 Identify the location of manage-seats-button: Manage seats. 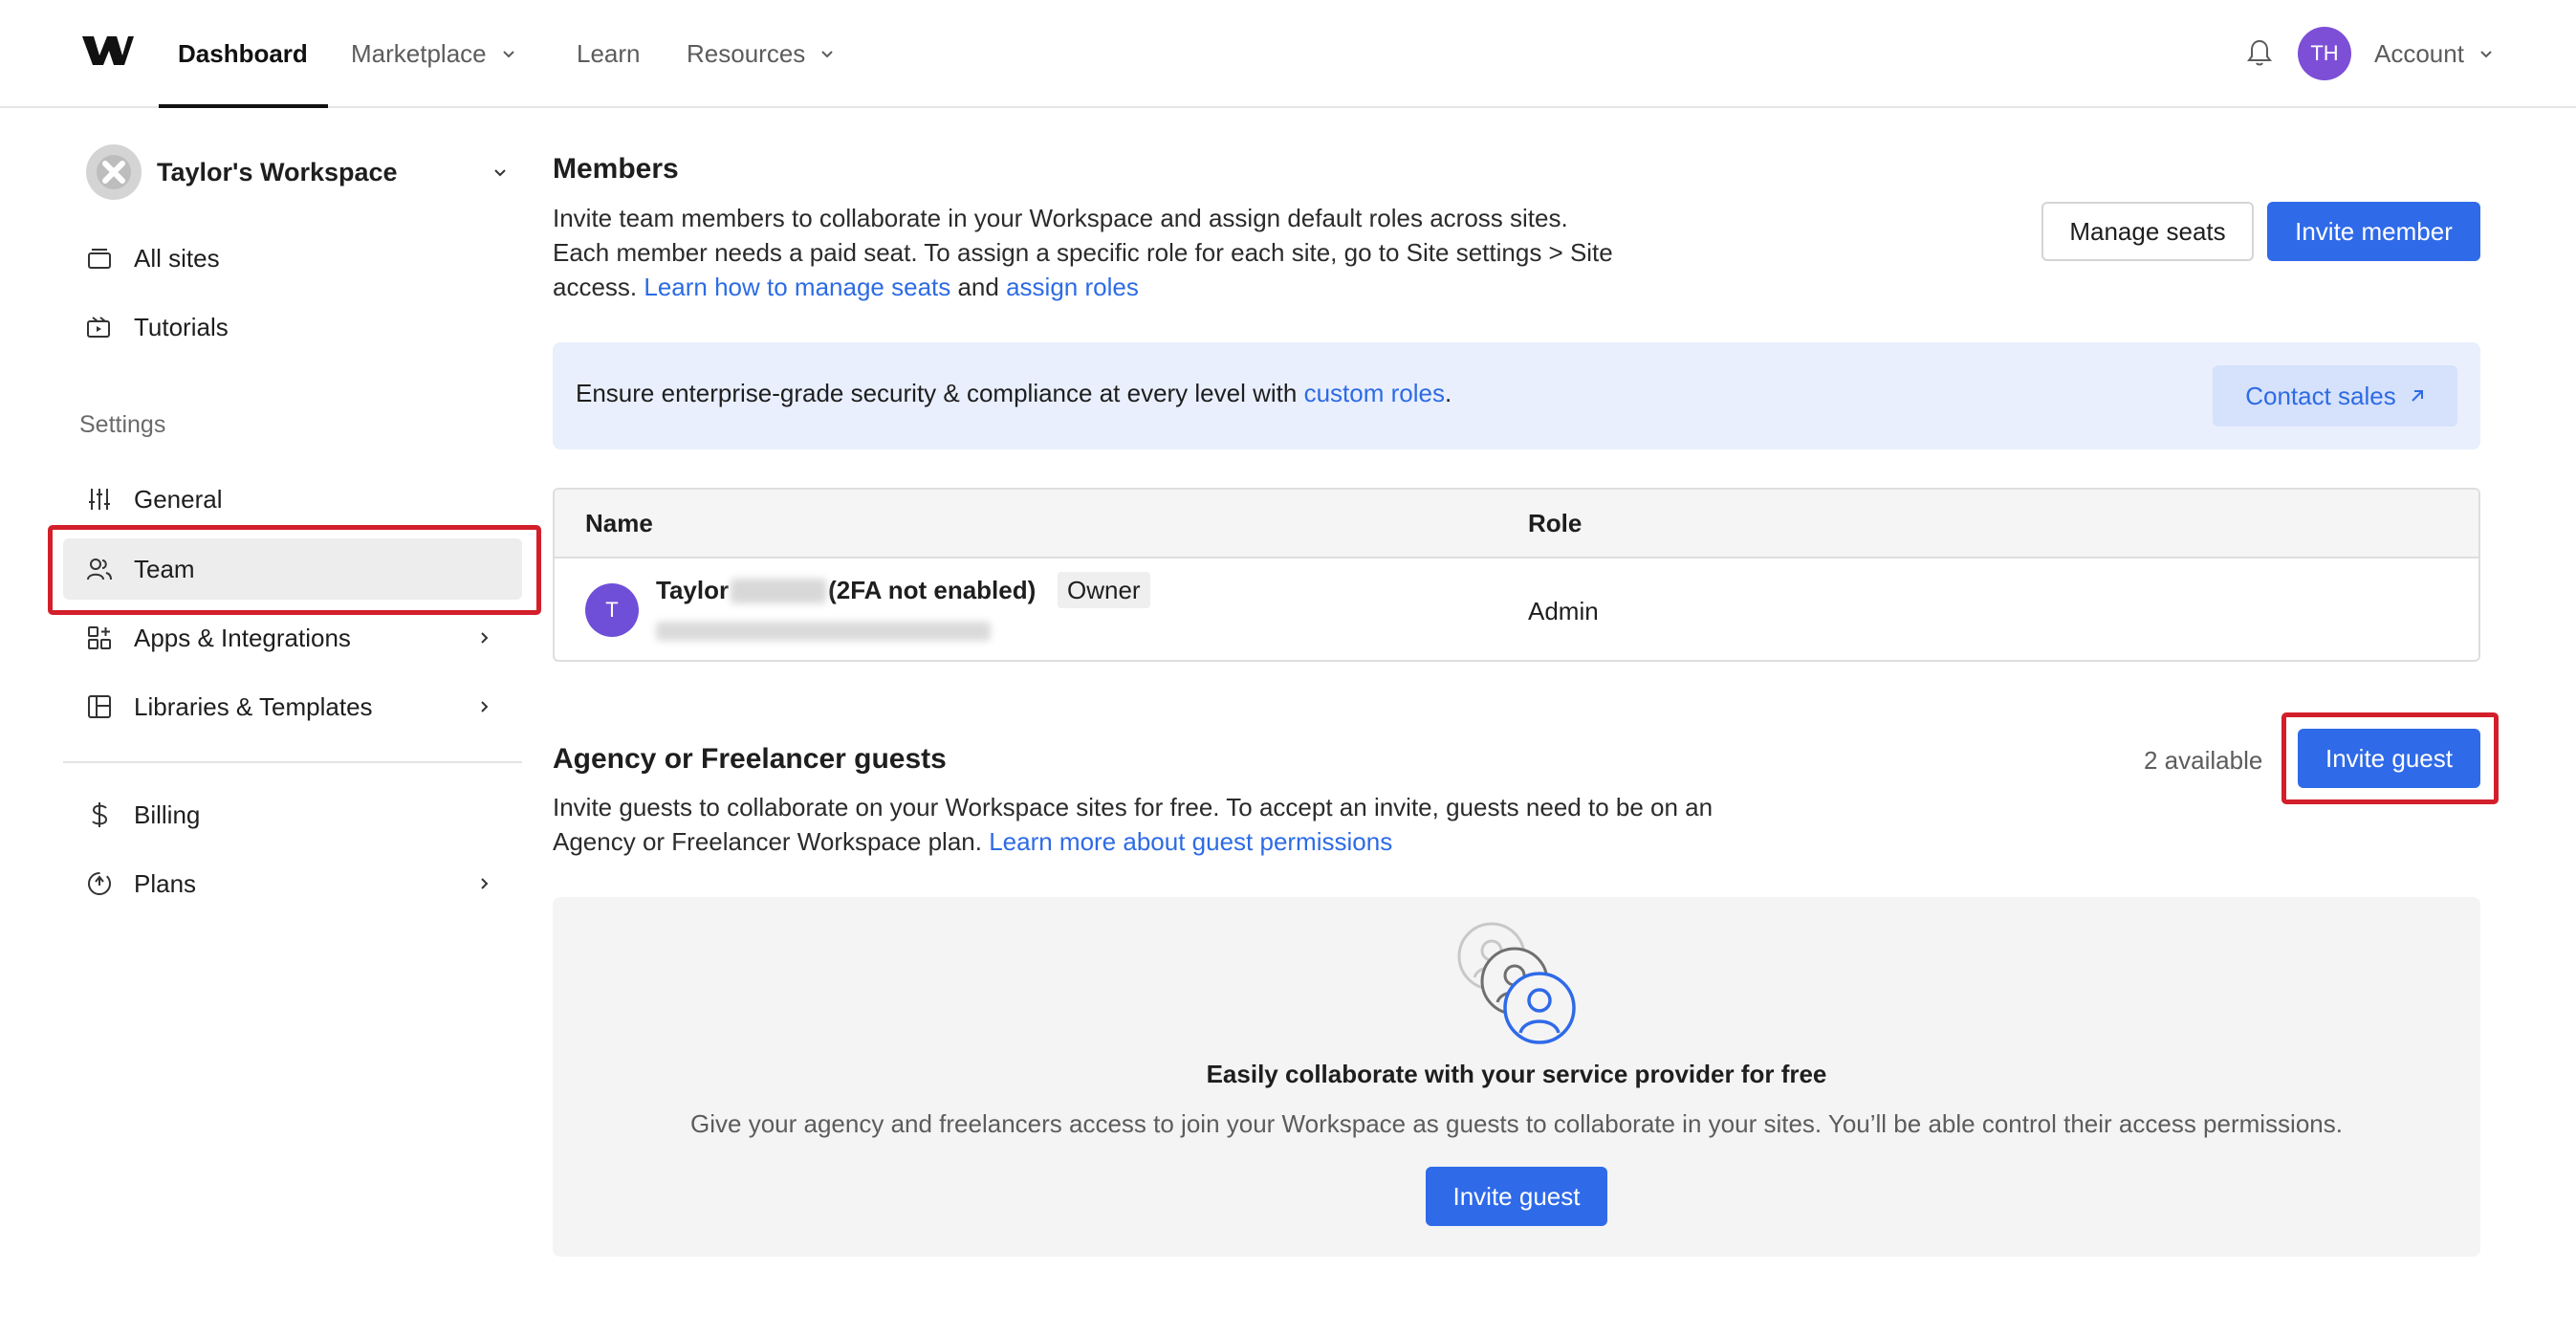
(2147, 231).